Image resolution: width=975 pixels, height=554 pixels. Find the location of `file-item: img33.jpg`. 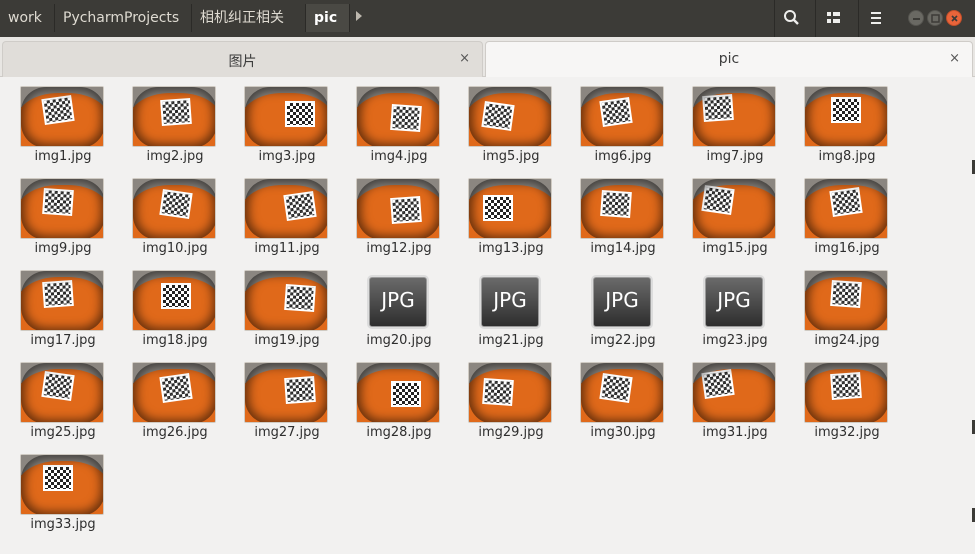

file-item: img33.jpg is located at coordinates (63, 498).